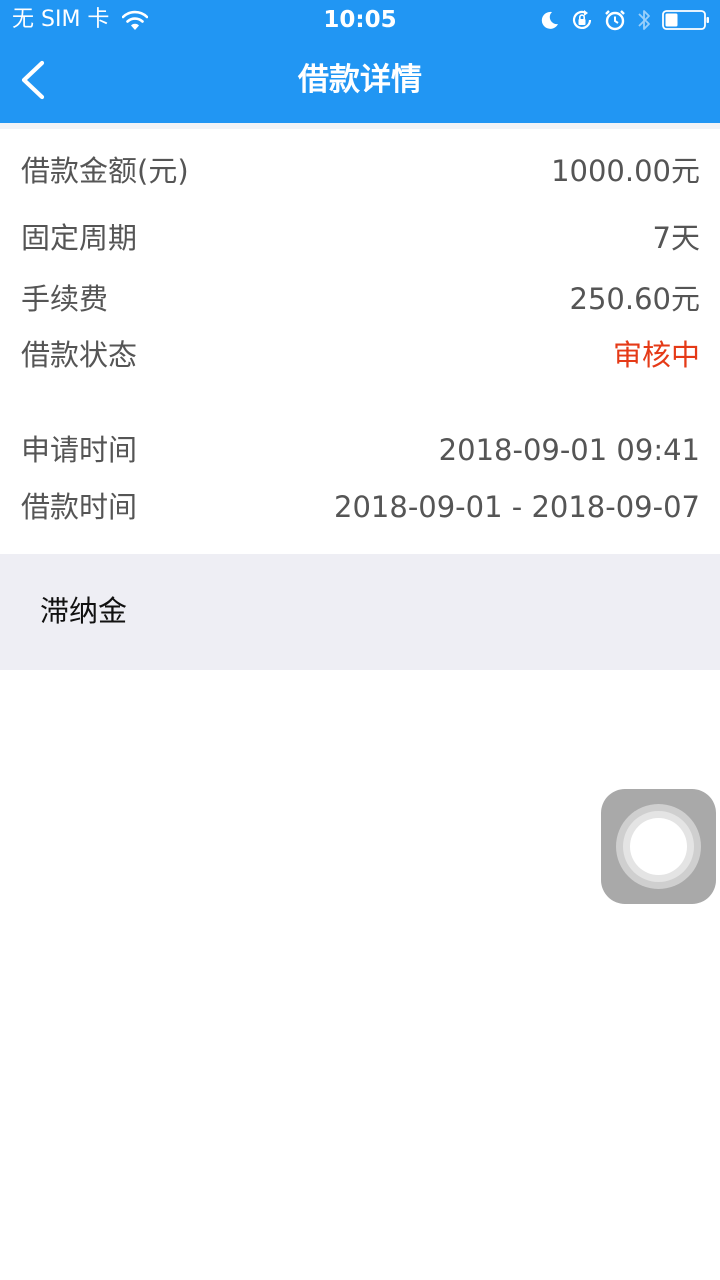  I want to click on apply-time-value: 2018-09-01 09:41, so click(569, 450).